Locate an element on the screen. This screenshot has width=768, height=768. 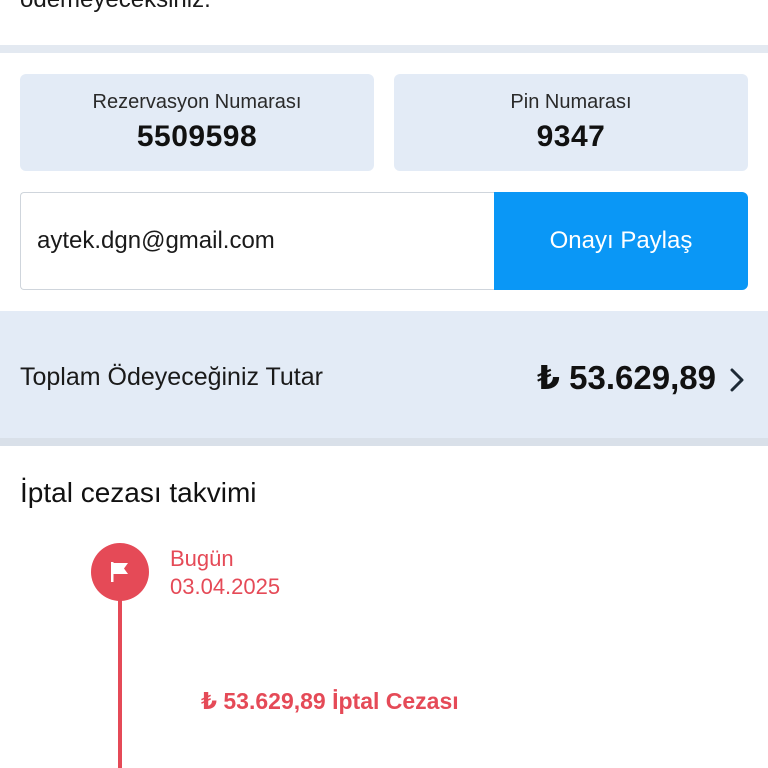
reservation-number-value: 5509598 is located at coordinates (197, 136).